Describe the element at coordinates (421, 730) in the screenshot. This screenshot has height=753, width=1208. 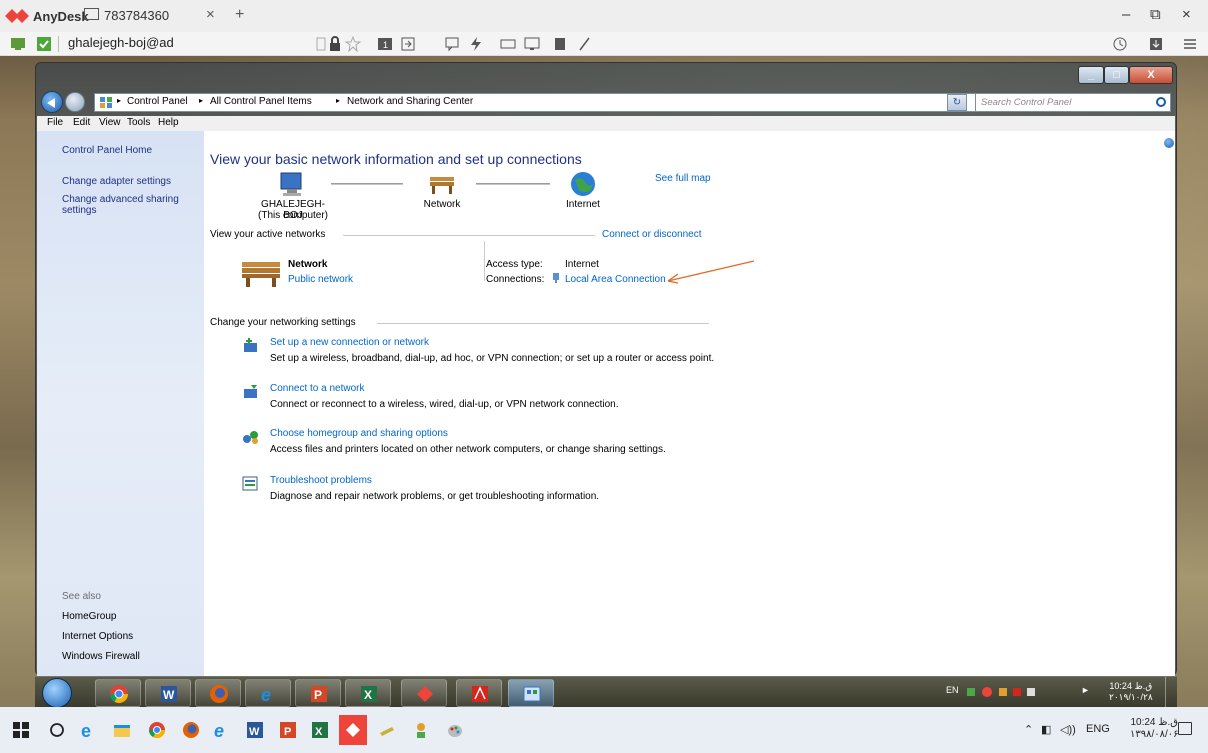
I see `user-pin-icon` at that location.